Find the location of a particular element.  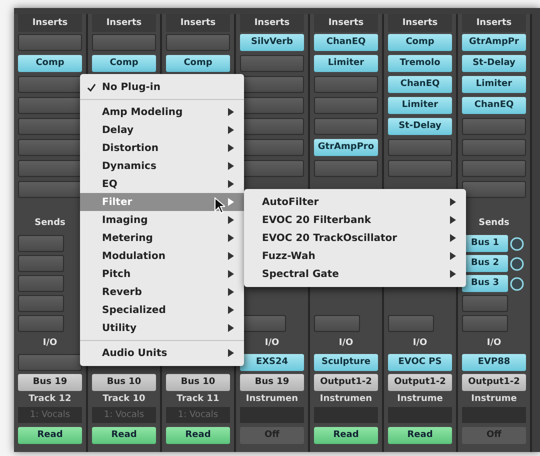

menu-item: Distortion is located at coordinates (162, 148).